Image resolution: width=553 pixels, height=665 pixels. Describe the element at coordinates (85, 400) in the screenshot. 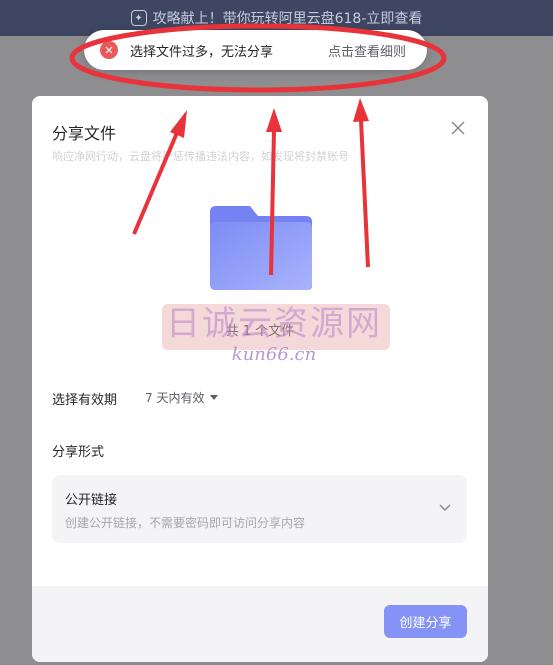

I see `expiry-label: 选择有效期` at that location.